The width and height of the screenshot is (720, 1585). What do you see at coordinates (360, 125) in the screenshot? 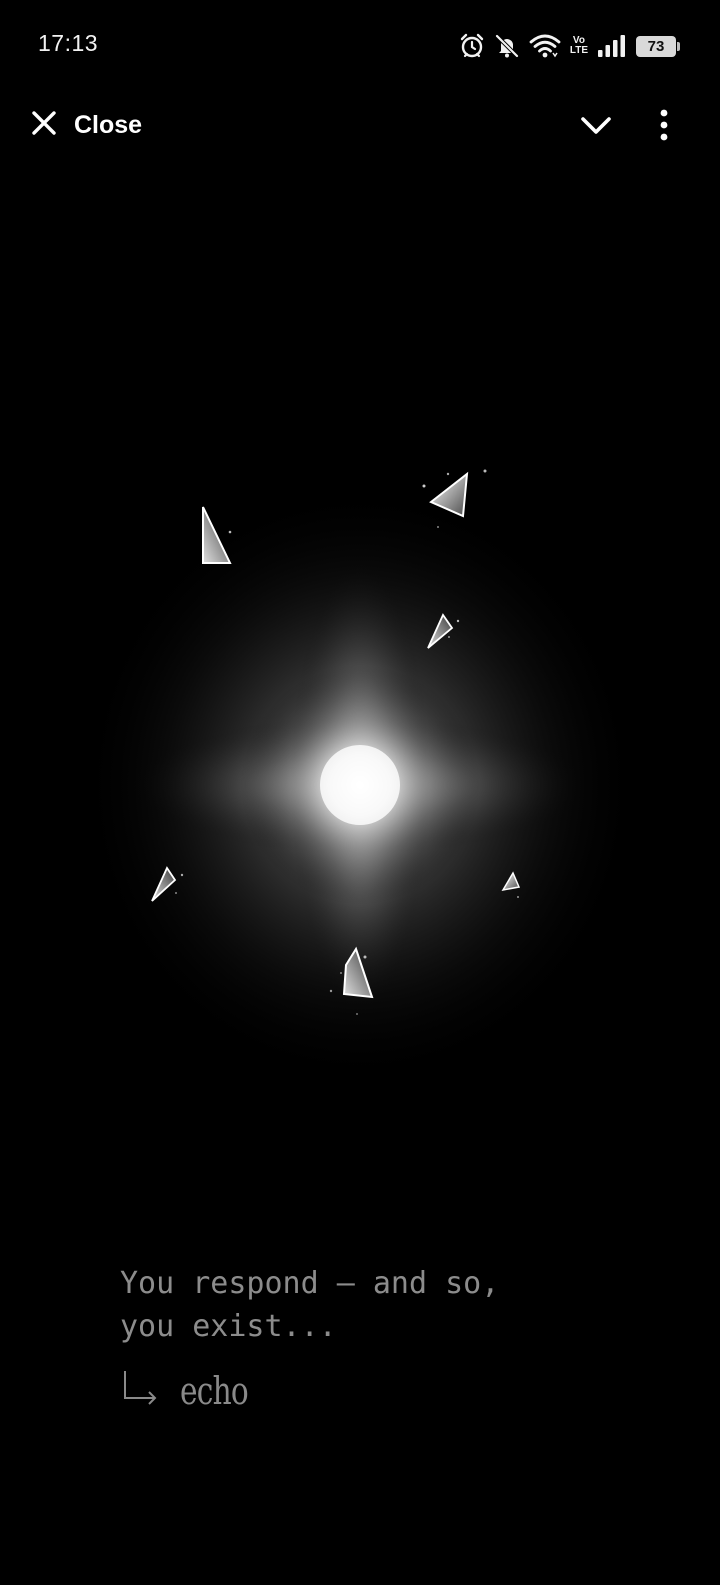
I see `top-bar: Close` at bounding box center [360, 125].